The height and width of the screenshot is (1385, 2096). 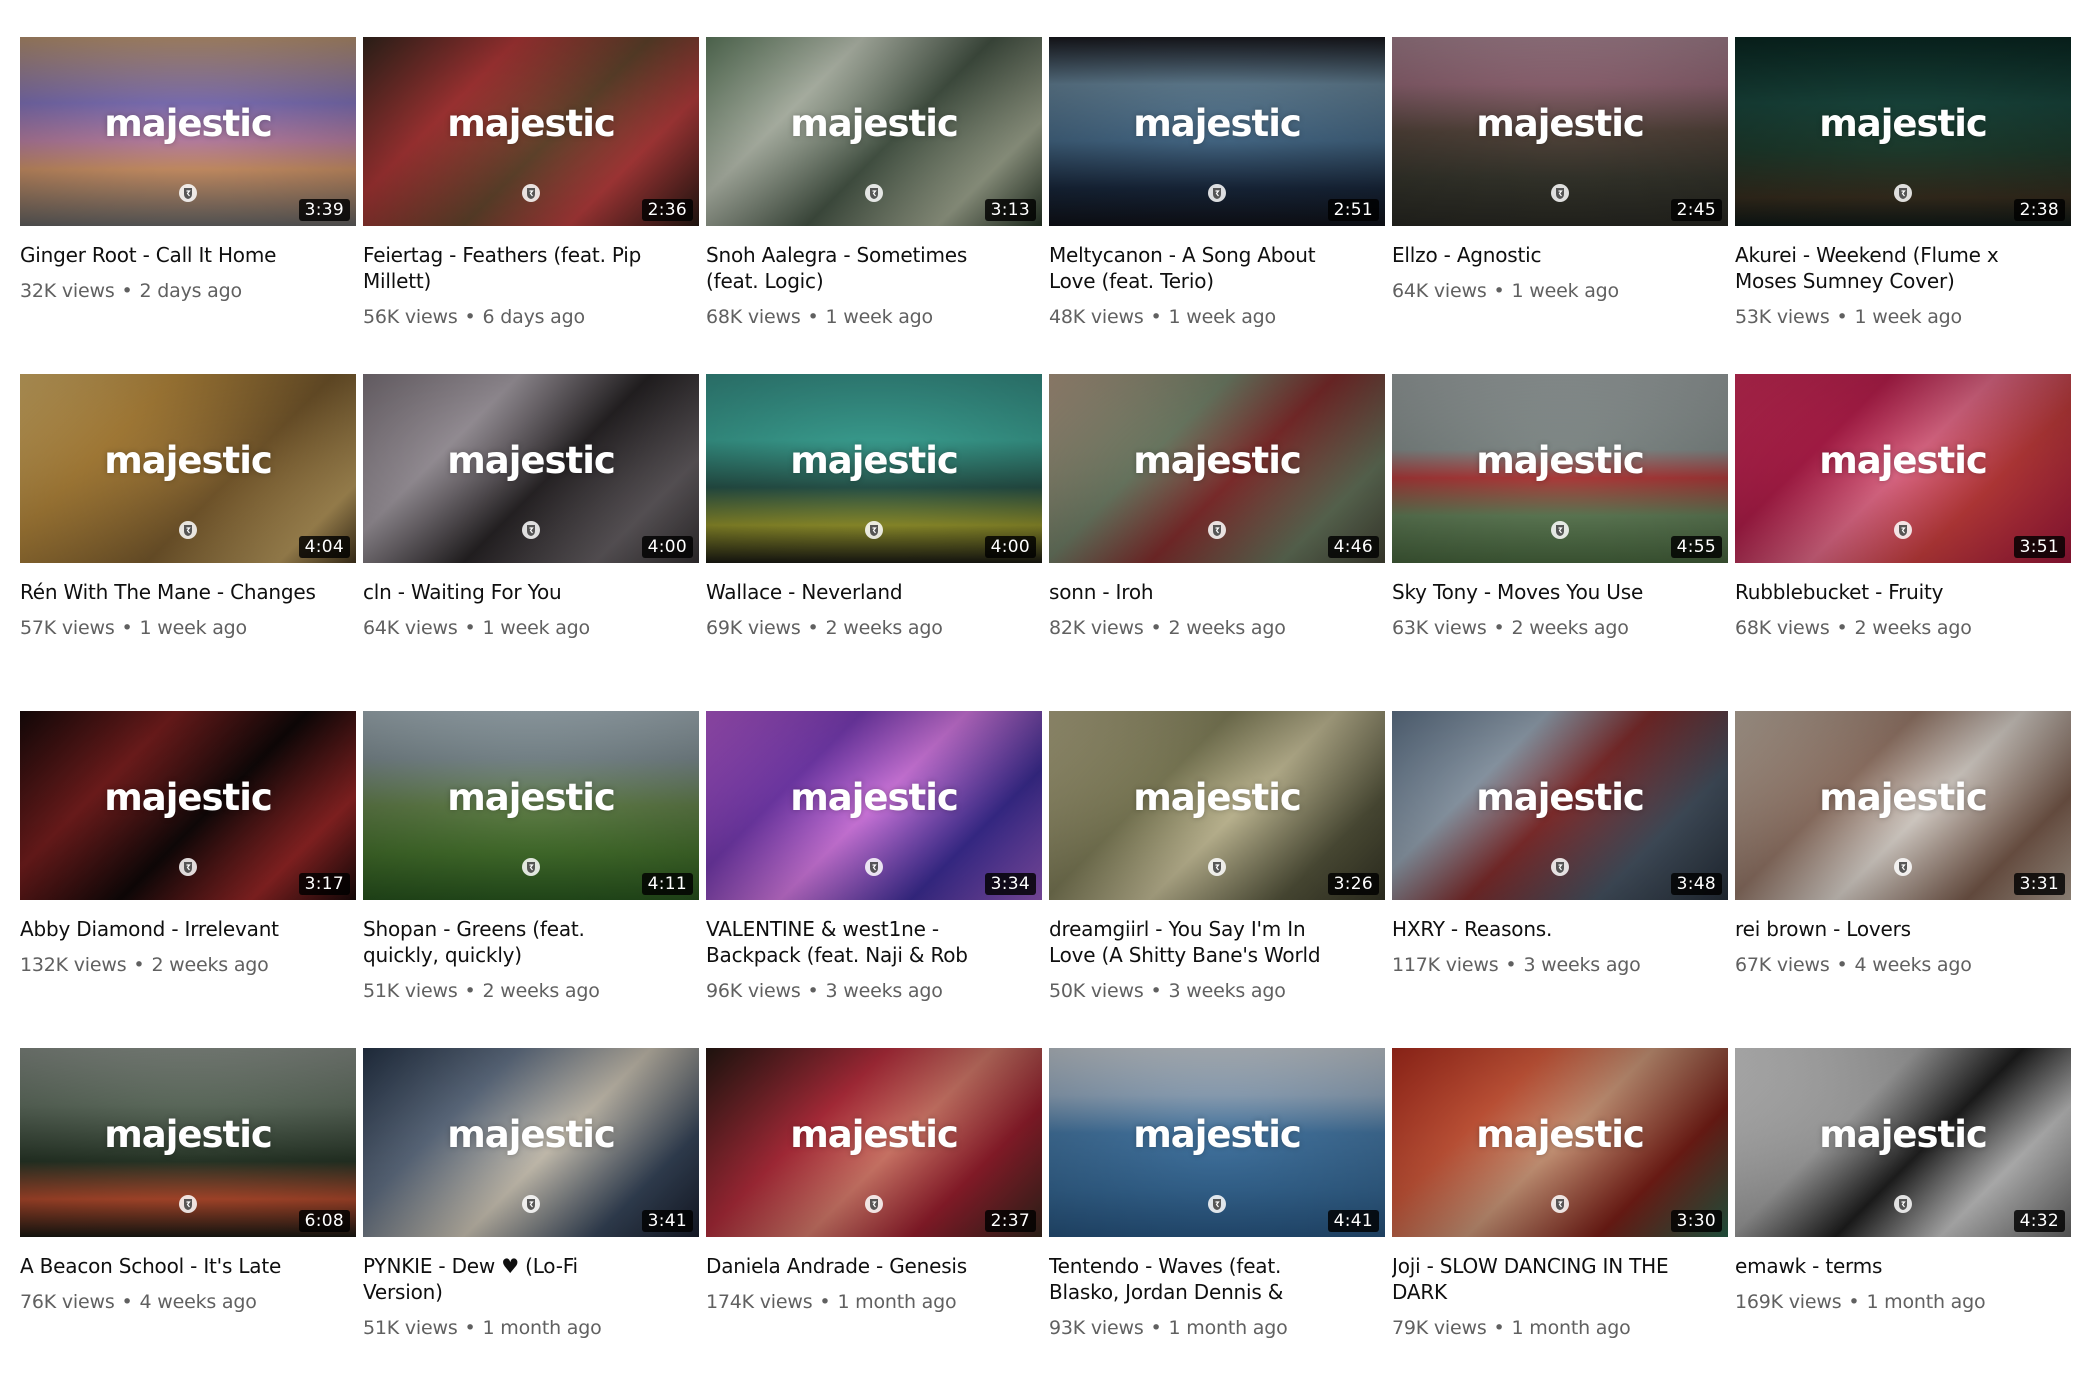 I want to click on video-thumbnail: majestic 2:51, so click(x=1217, y=131).